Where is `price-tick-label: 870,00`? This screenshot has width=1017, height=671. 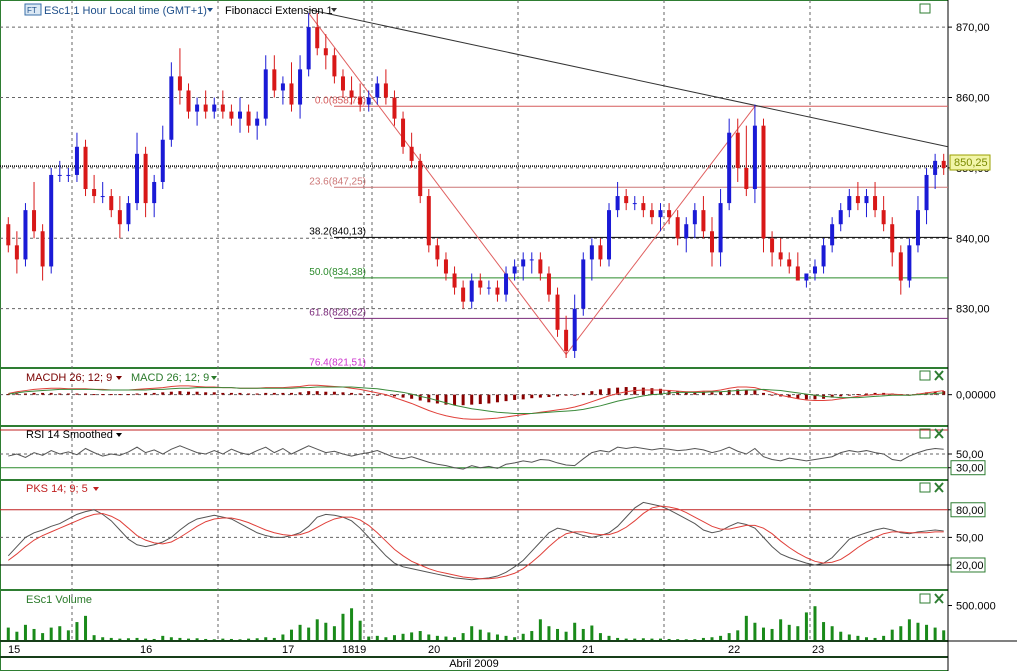
price-tick-label: 870,00 is located at coordinates (973, 28).